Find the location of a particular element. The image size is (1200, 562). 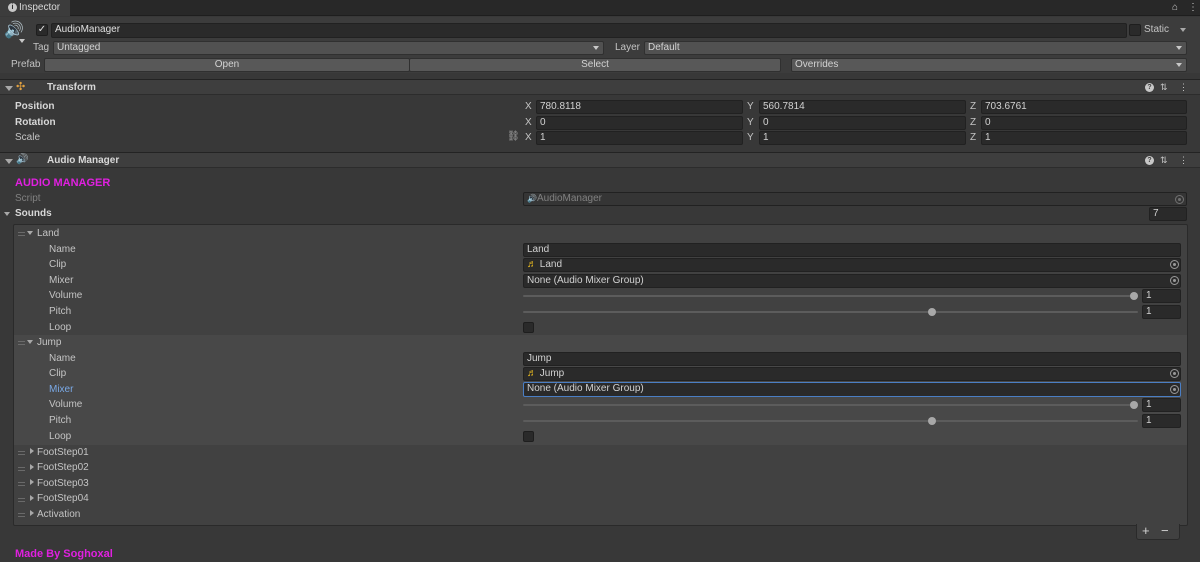

scale-z-field: 1 is located at coordinates (1084, 138).